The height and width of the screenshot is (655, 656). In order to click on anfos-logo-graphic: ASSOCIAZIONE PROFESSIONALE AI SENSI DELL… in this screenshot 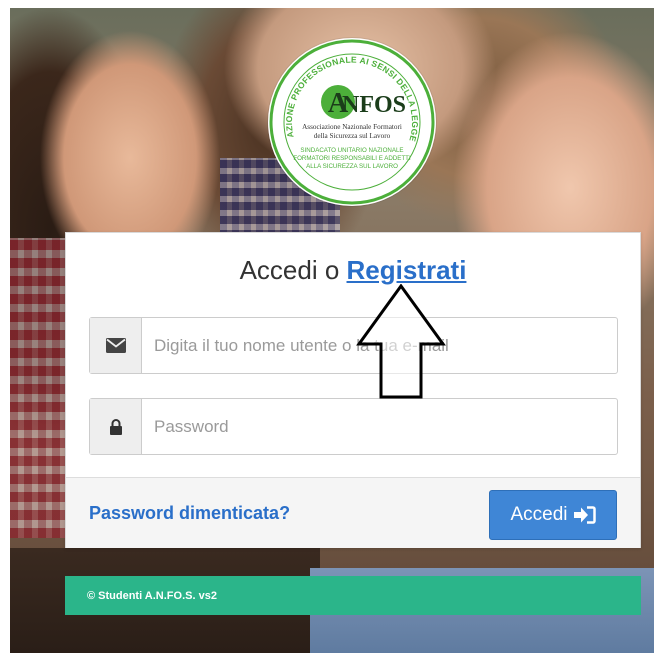, I will do `click(351, 121)`.